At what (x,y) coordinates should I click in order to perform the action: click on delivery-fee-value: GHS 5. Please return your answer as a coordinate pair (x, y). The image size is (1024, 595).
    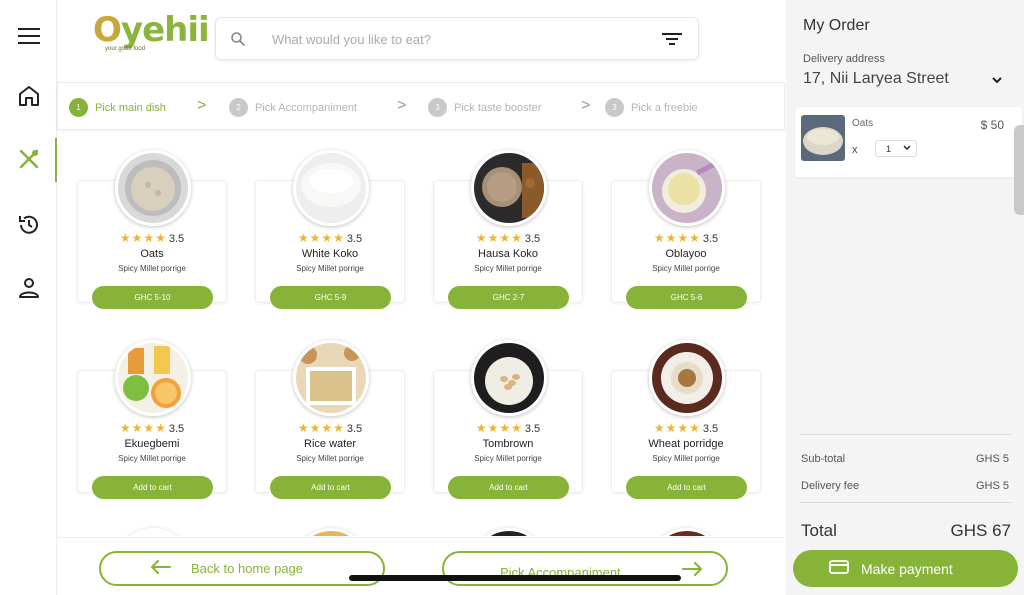
    Looking at the image, I should click on (992, 486).